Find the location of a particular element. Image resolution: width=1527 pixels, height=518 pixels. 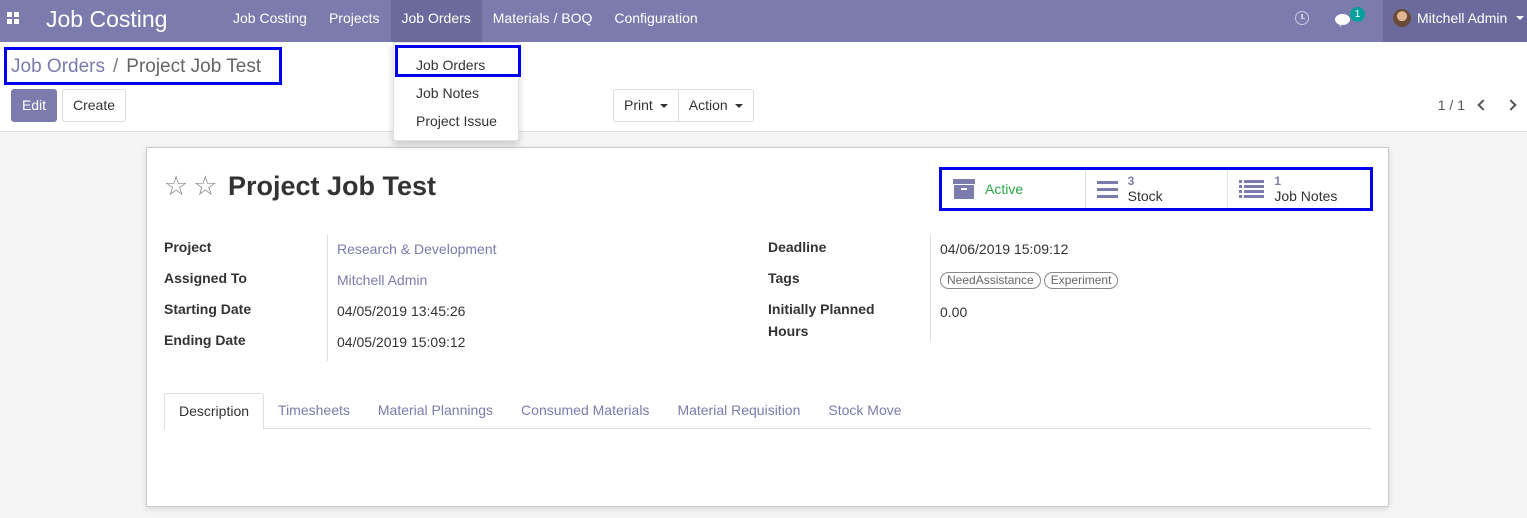

action-button: Action is located at coordinates (715, 105).